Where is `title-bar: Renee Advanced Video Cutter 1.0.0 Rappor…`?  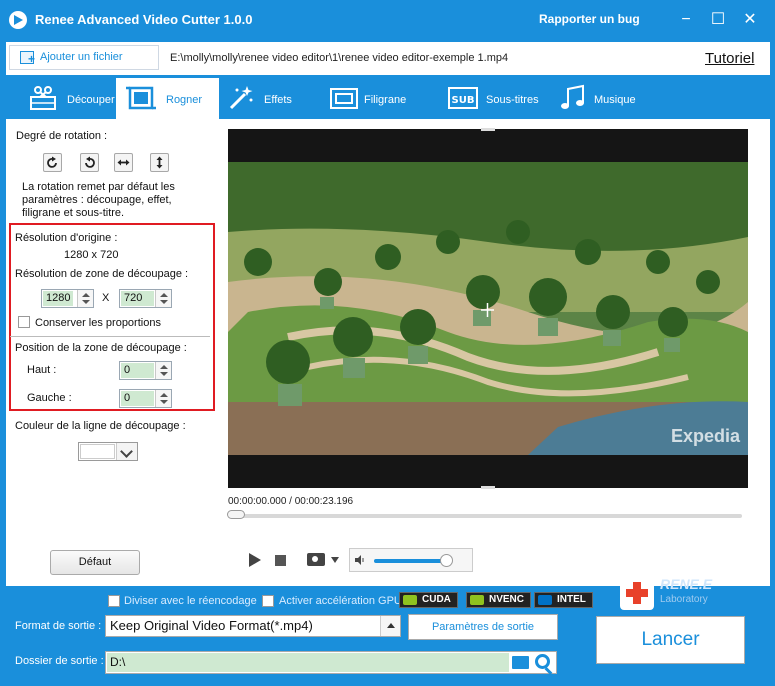 title-bar: Renee Advanced Video Cutter 1.0.0 Rappor… is located at coordinates (387, 20).